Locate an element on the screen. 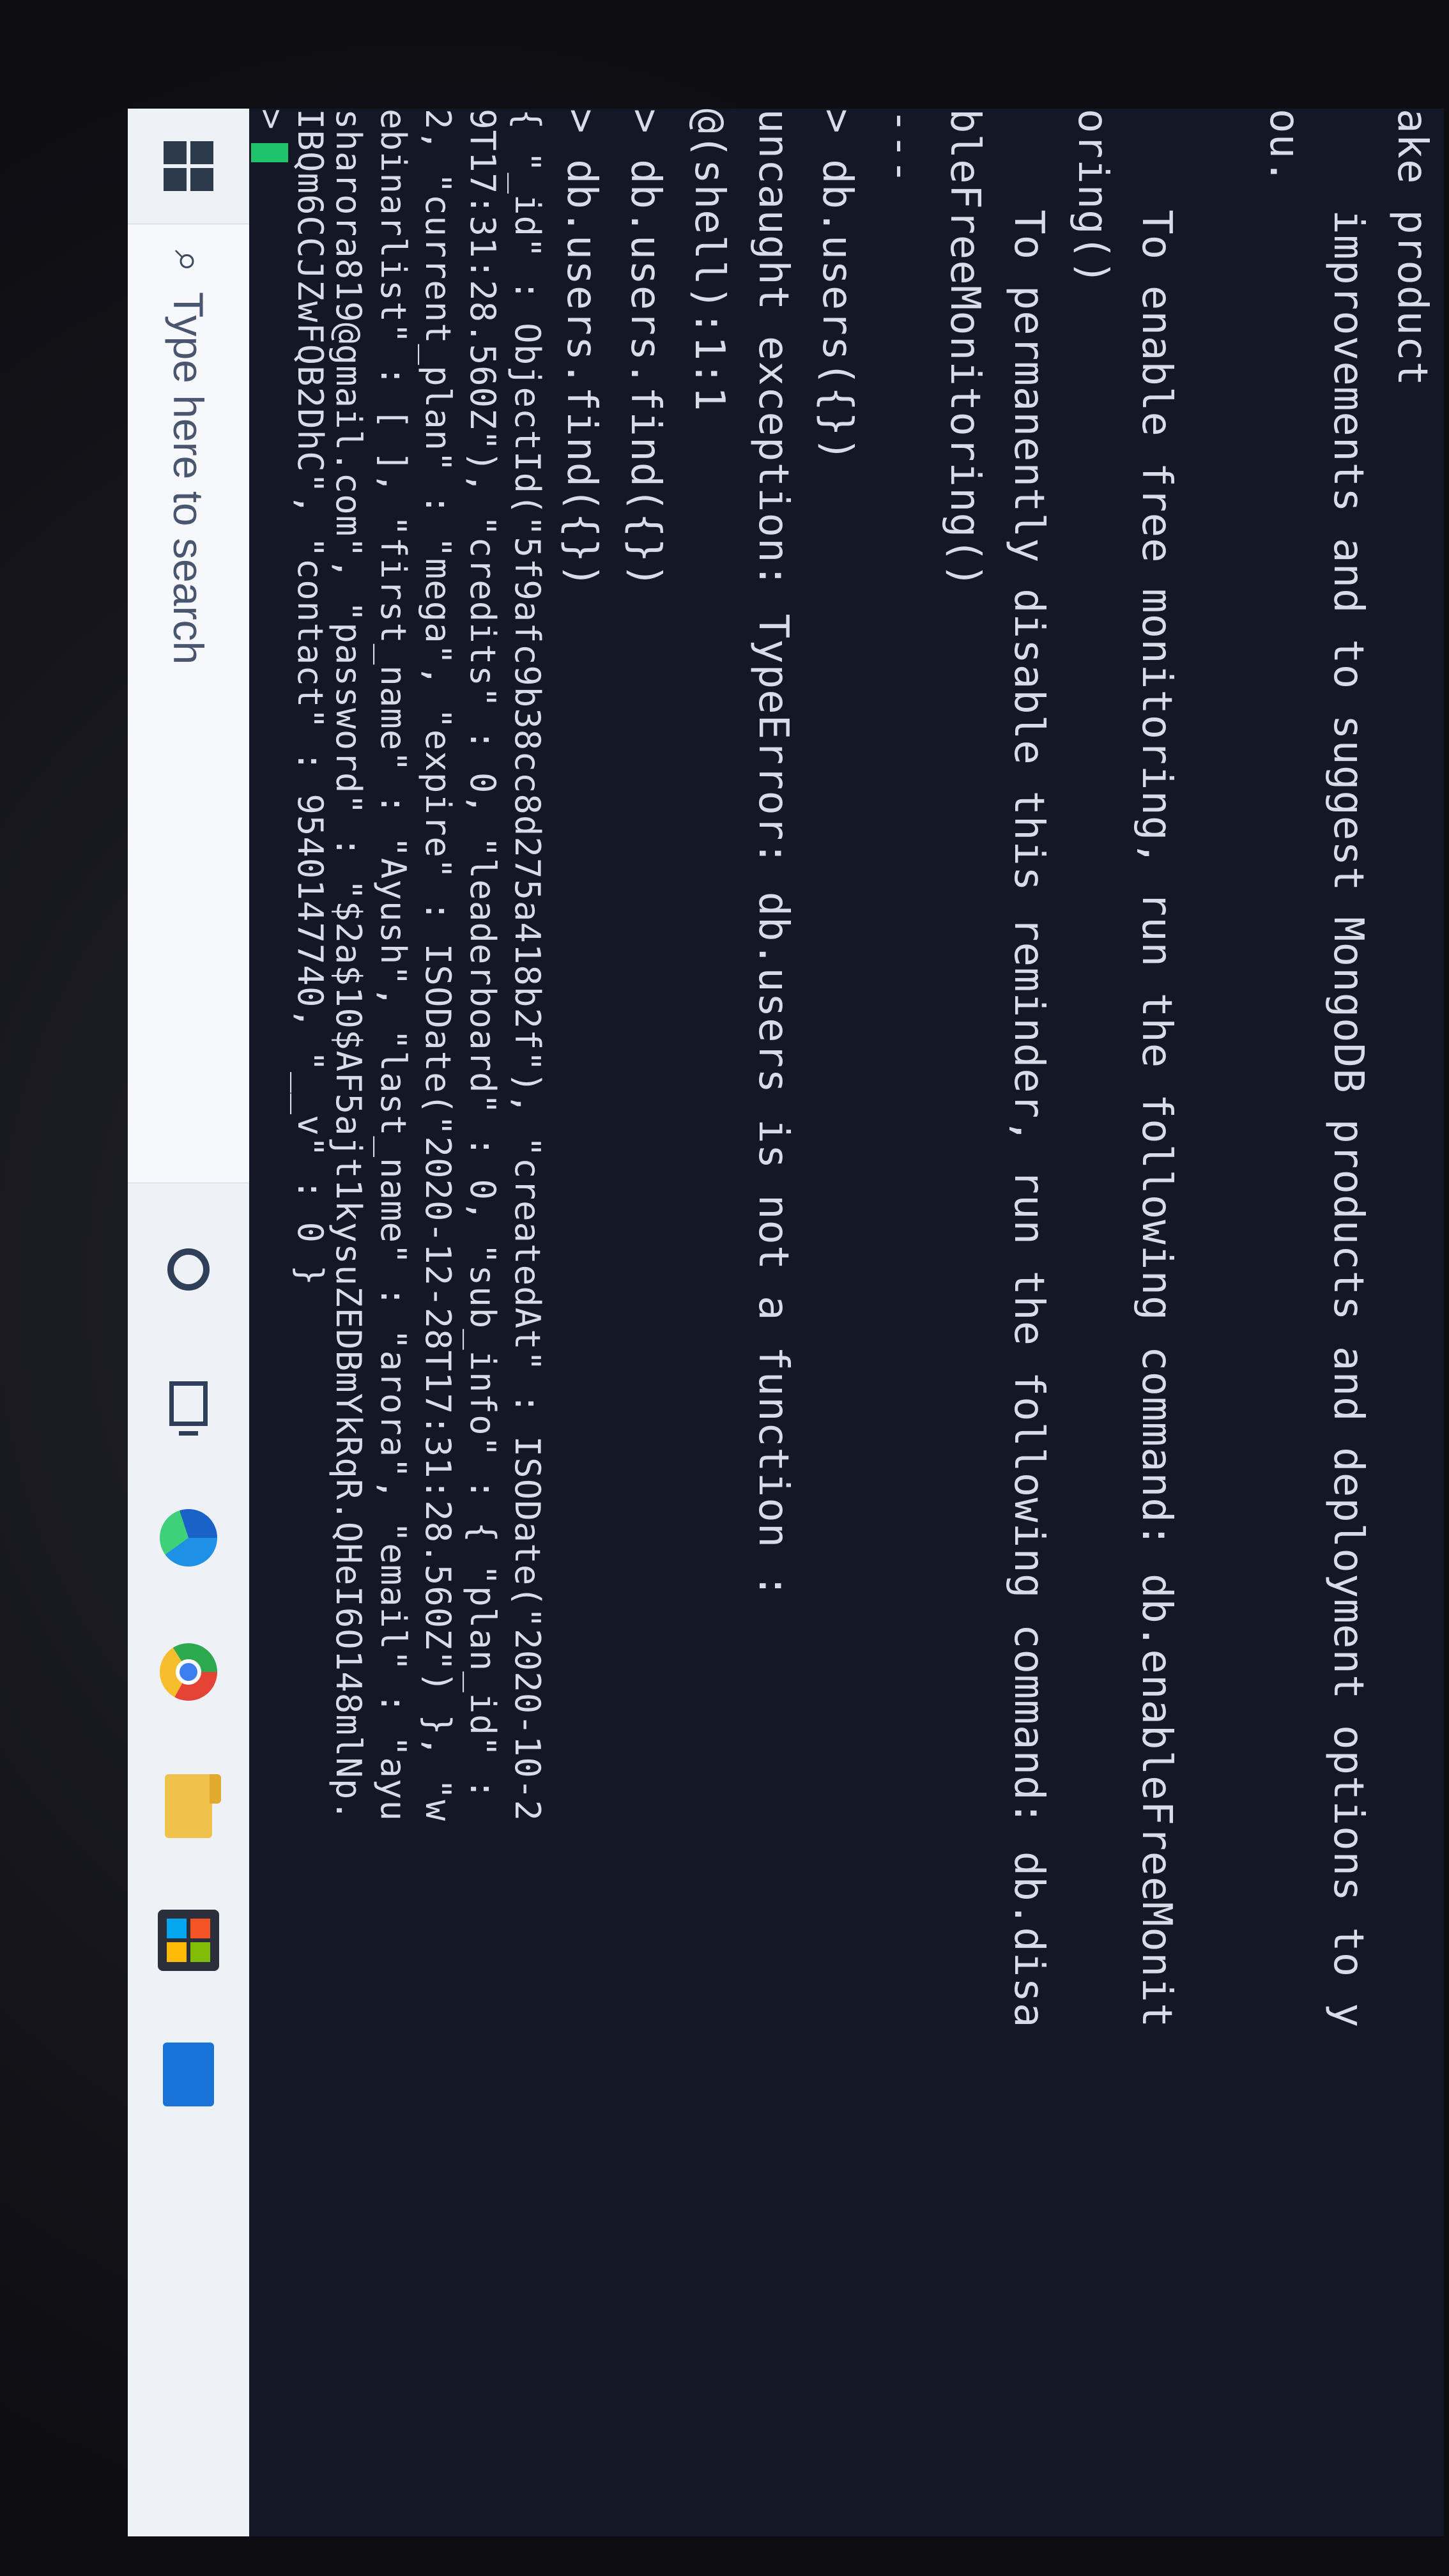  console-line: ake product is located at coordinates (1412, 248).